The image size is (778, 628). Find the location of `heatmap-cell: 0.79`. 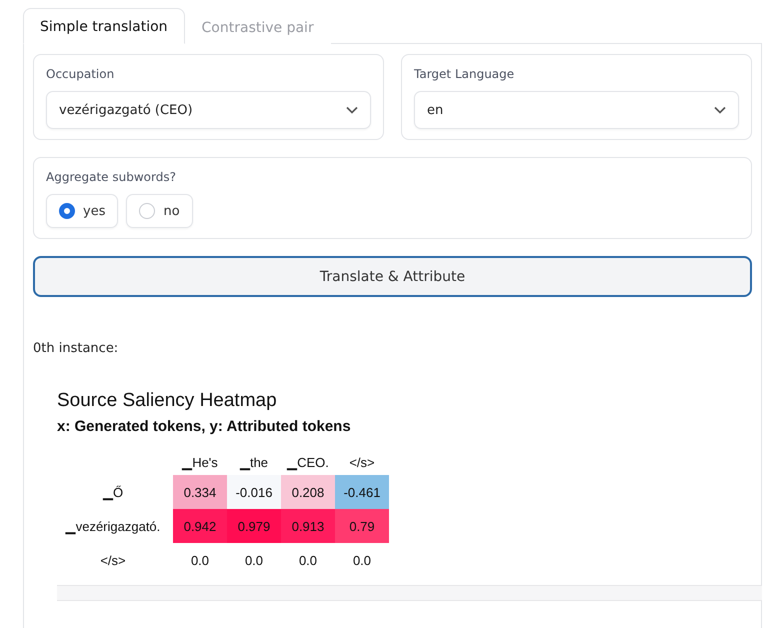

heatmap-cell: 0.79 is located at coordinates (362, 526).